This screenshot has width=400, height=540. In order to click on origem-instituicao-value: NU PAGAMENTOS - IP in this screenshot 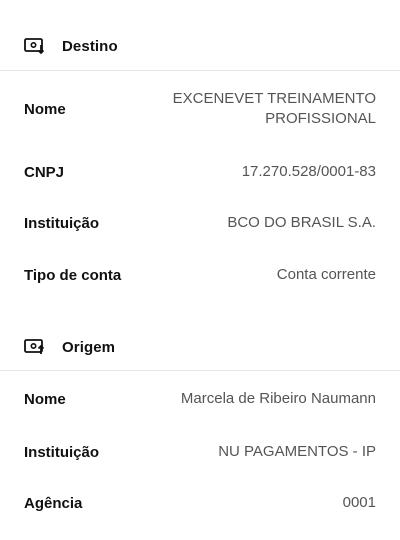, I will do `click(297, 451)`.